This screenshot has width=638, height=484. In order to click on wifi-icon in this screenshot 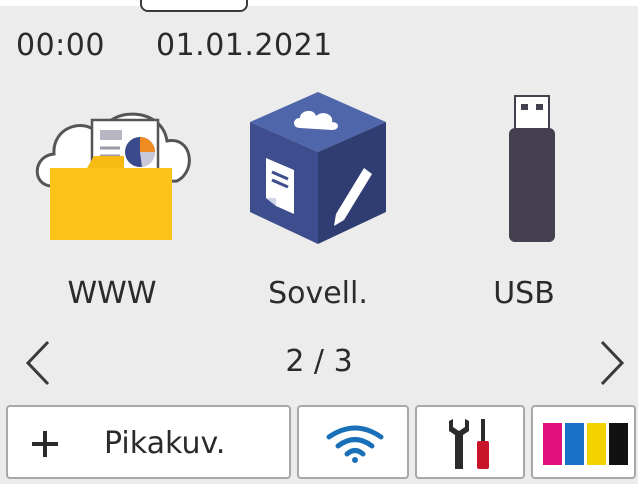, I will do `click(355, 444)`.